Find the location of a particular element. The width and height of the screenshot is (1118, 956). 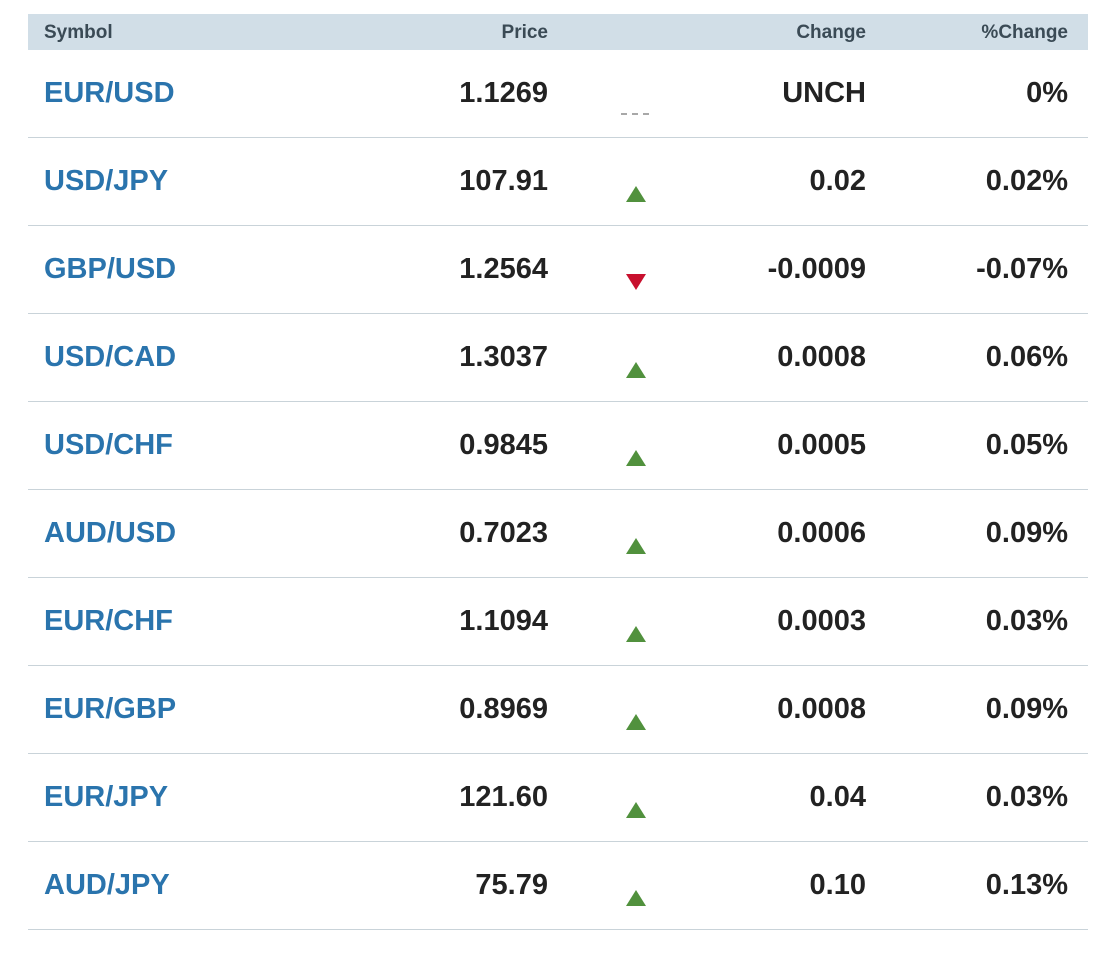

pct-change-value: 0.06% is located at coordinates (1026, 357).